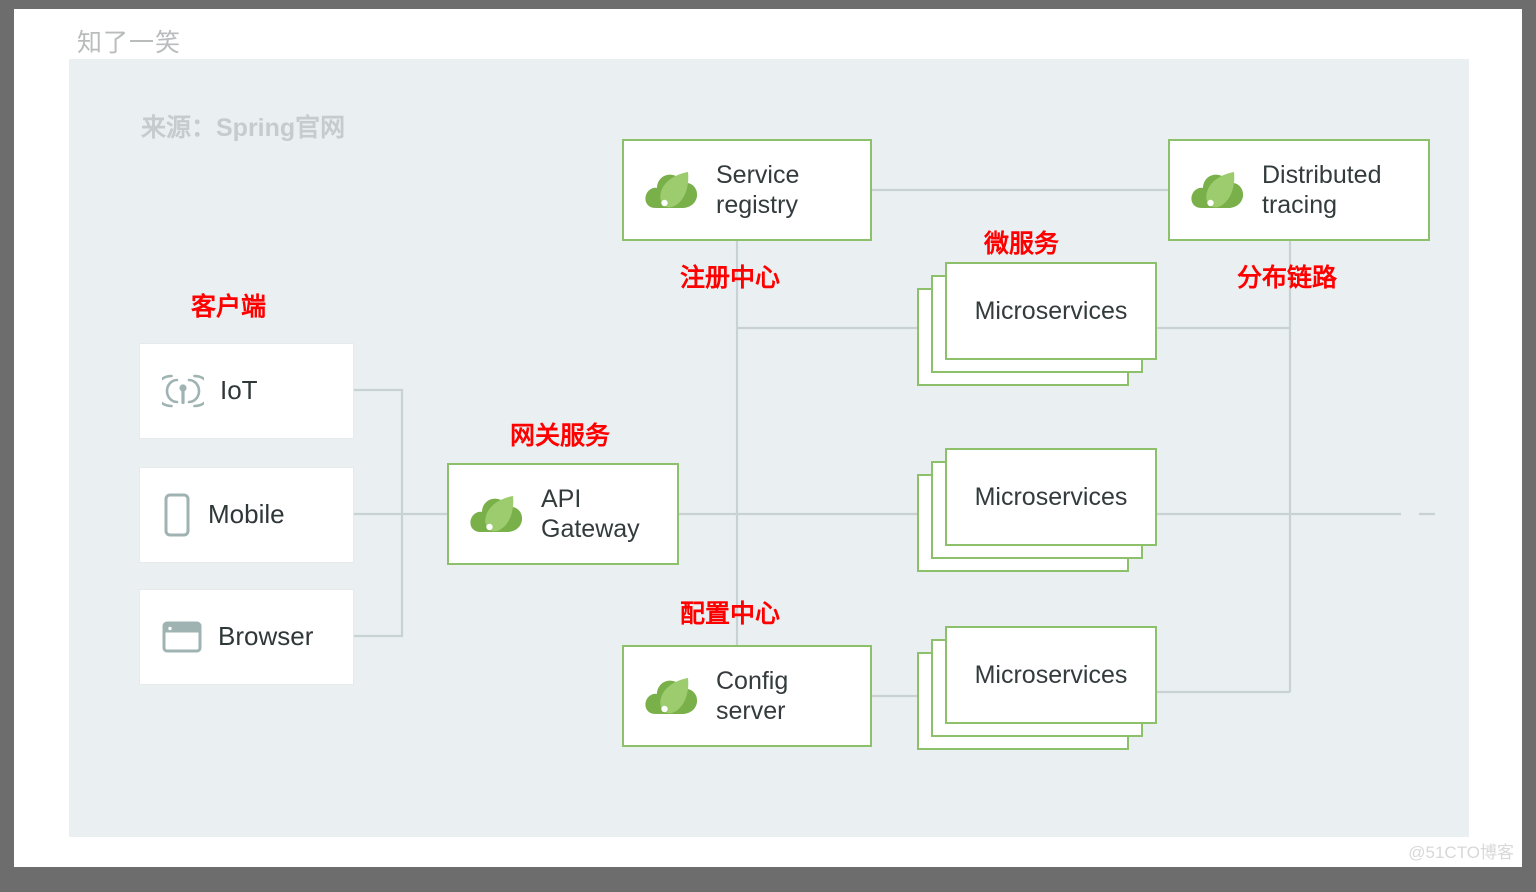 This screenshot has height=892, width=1536. Describe the element at coordinates (560, 436) in the screenshot. I see `annotation-gateway-service: 网关服务` at that location.